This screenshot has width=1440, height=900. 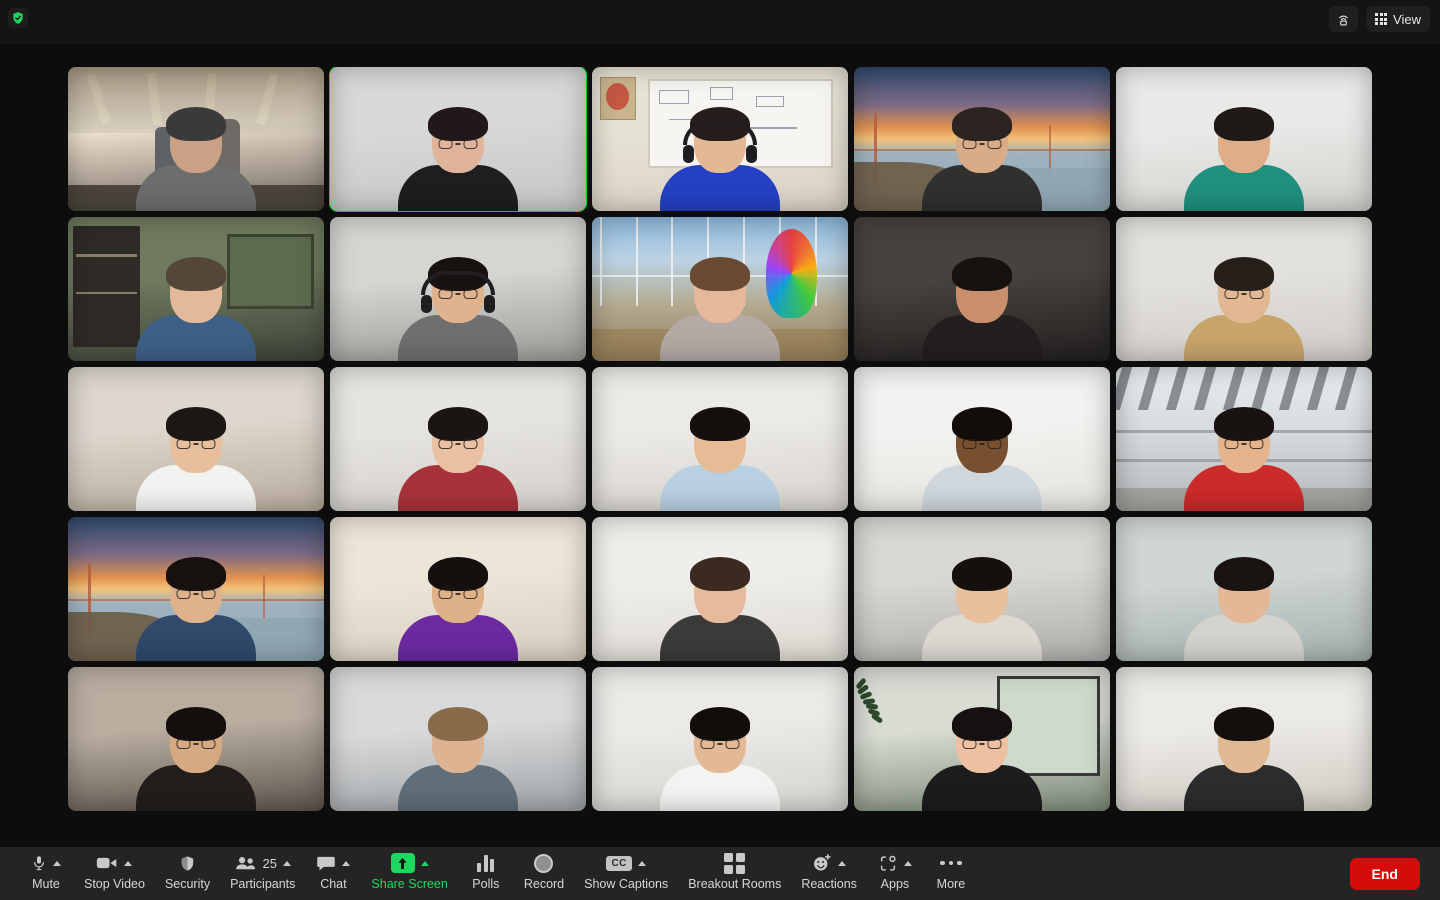 I want to click on toolbar-show-captions-button: CC Show Captions, so click(x=626, y=873).